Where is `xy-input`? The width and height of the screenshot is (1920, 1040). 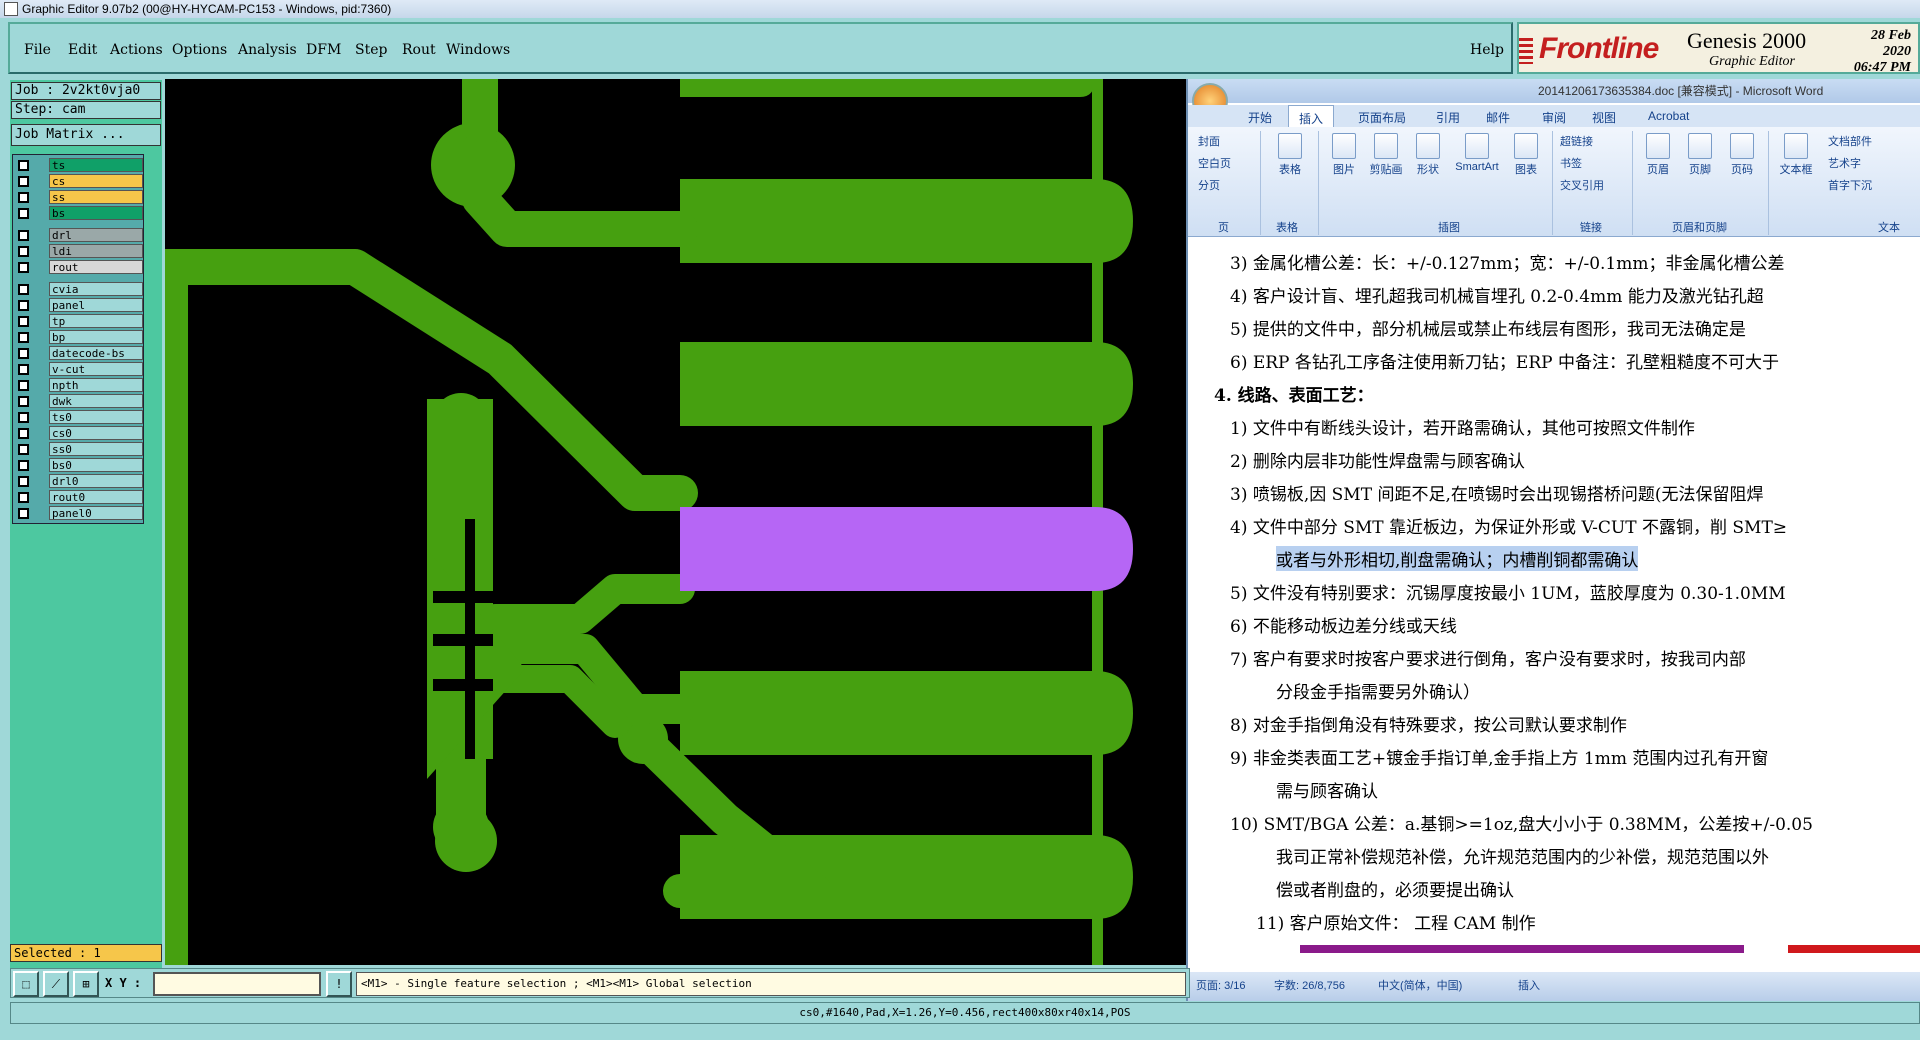 xy-input is located at coordinates (237, 984).